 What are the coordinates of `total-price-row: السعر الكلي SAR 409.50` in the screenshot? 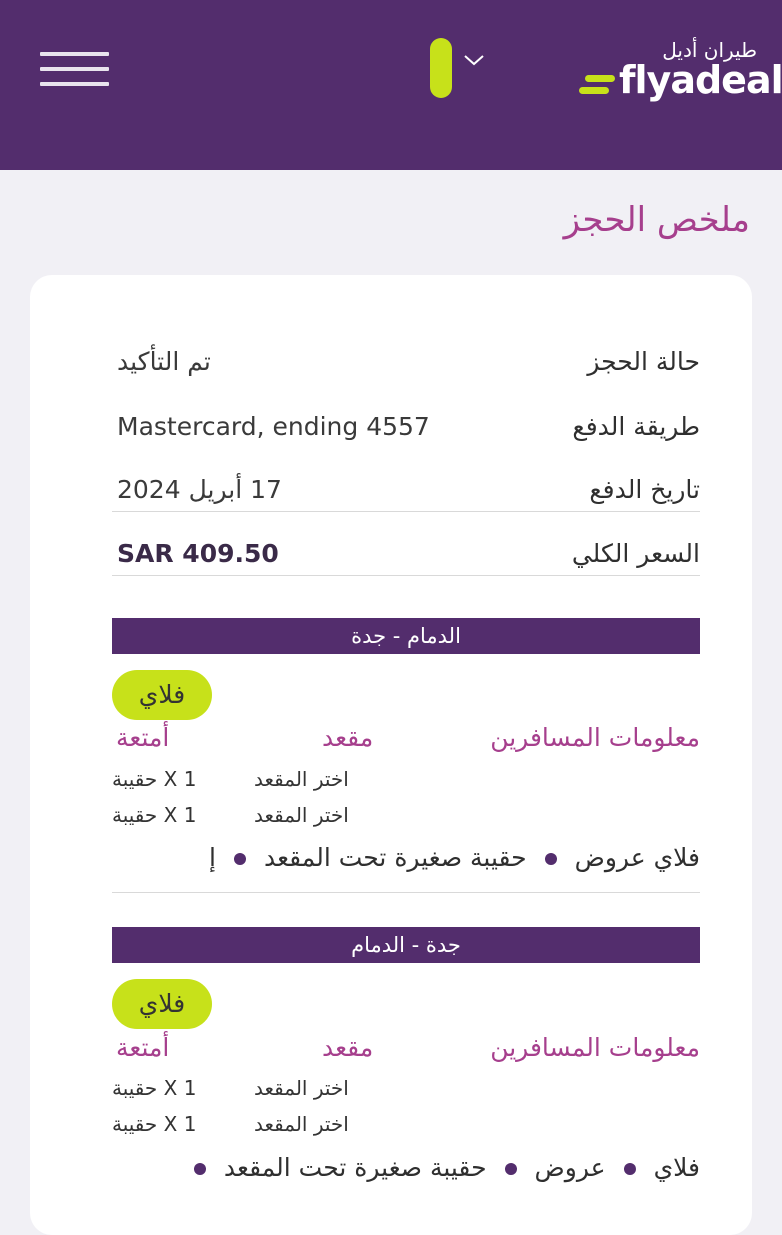 It's located at (406, 555).